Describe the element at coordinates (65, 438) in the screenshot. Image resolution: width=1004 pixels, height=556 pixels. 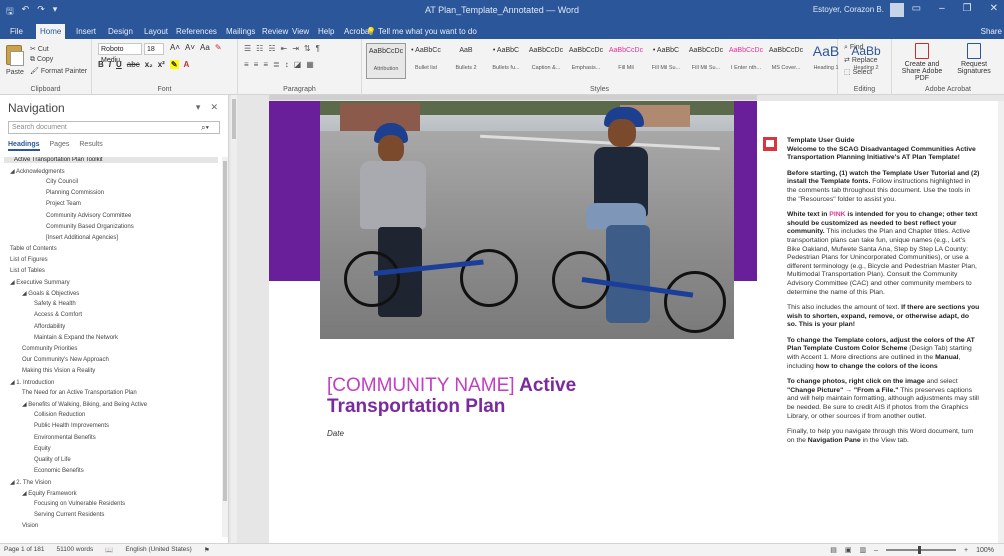
I see `nav-heading-item: Environmental Benefits` at that location.